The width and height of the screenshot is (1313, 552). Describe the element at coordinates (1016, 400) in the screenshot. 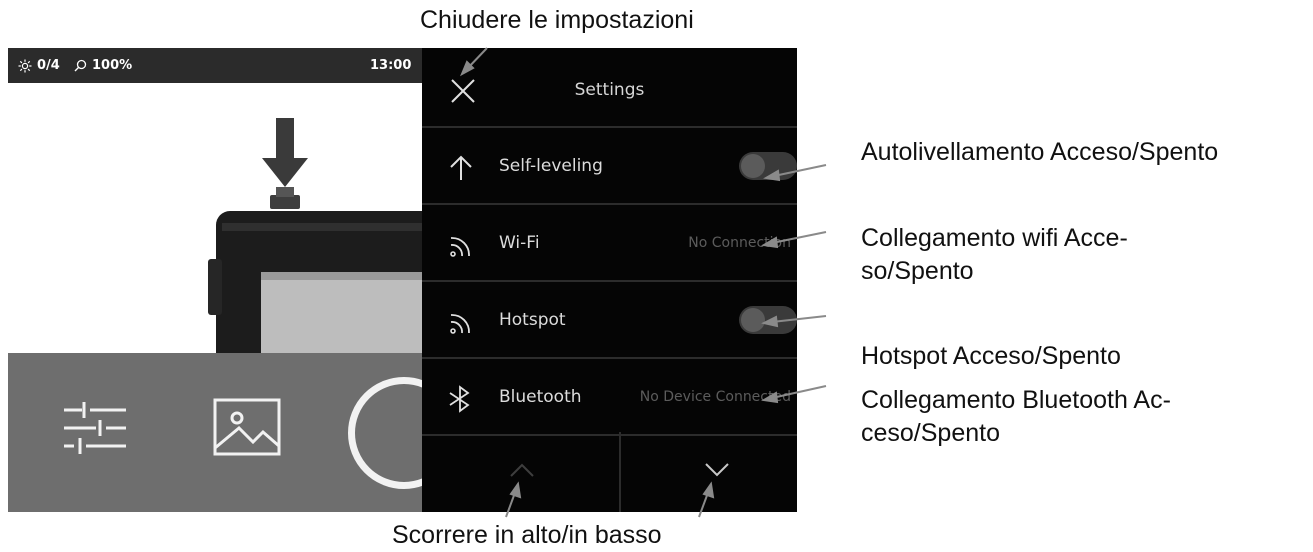

I see `annotation-bluetooth-line1: Collegamento Bluetooth Ac-` at that location.